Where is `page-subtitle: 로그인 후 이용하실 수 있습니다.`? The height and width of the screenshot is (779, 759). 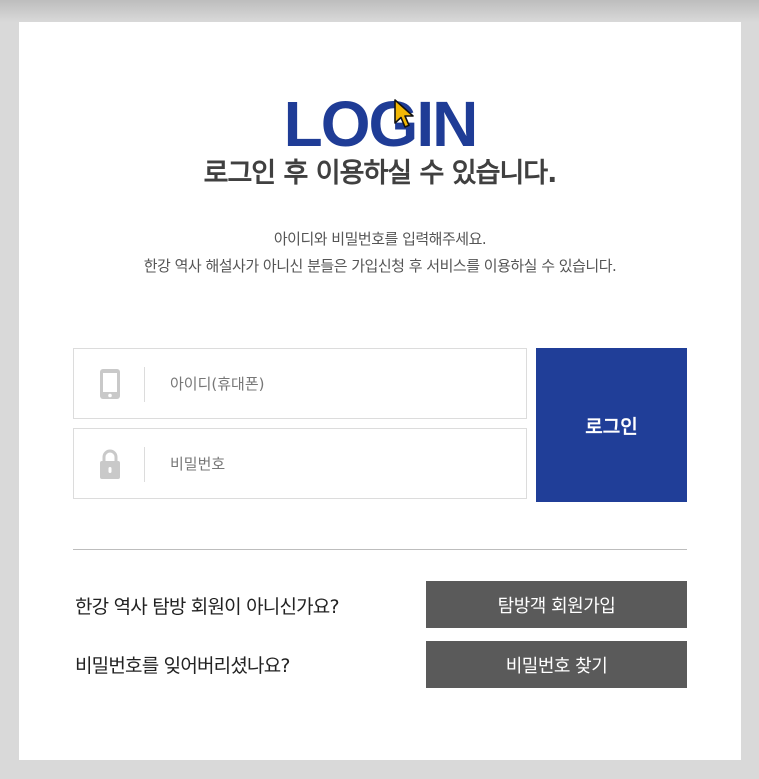 page-subtitle: 로그인 후 이용하실 수 있습니다. is located at coordinates (380, 173).